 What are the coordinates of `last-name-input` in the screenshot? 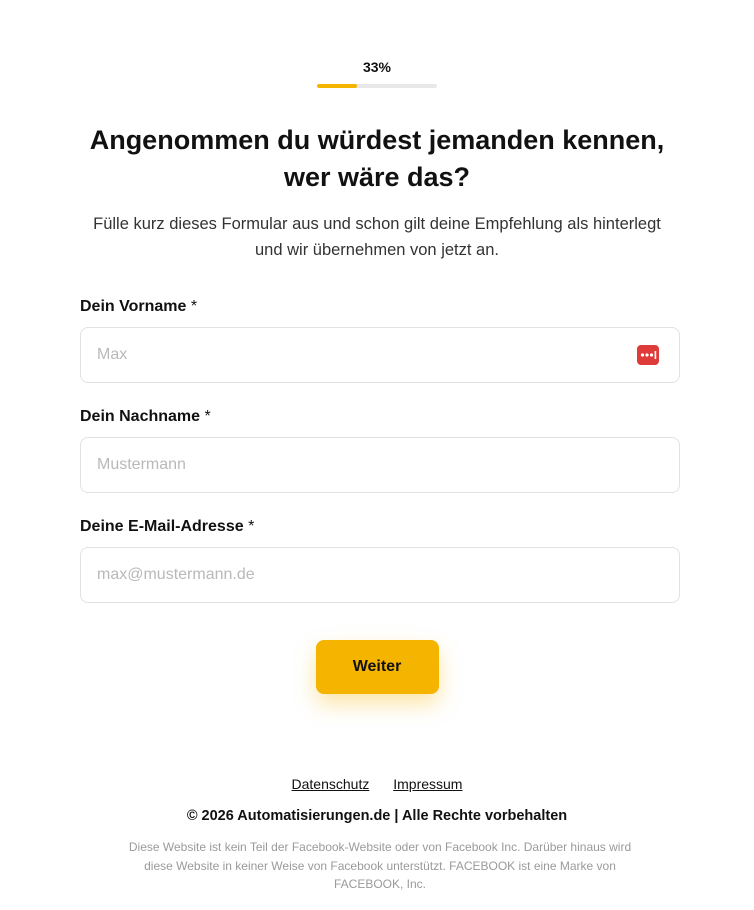 It's located at (380, 465).